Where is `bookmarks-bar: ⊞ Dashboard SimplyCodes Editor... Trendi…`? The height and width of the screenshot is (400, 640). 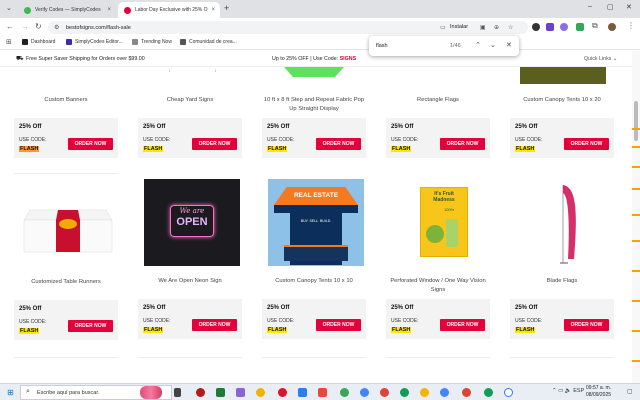 bookmarks-bar: ⊞ Dashboard SimplyCodes Editor... Trendi… is located at coordinates (320, 43).